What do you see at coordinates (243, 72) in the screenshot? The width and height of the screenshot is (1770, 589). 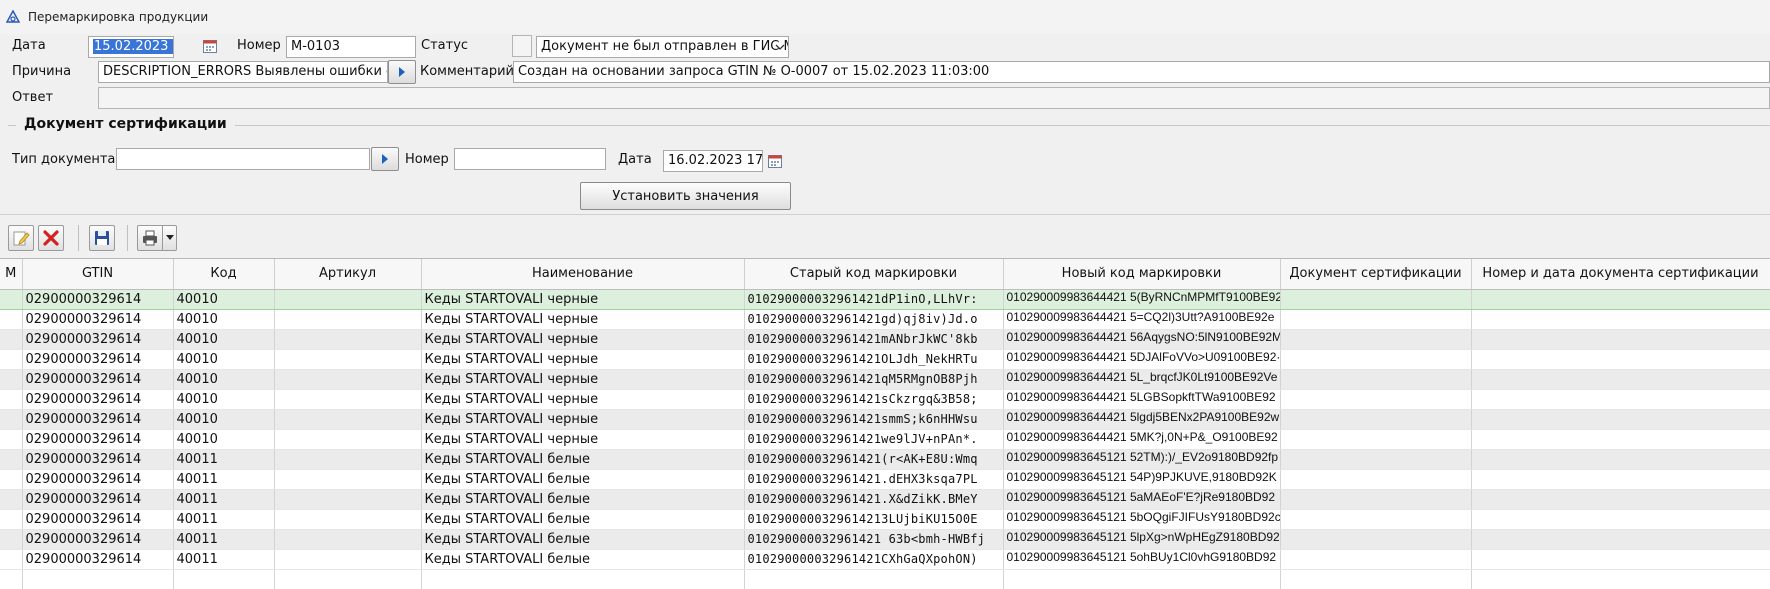 I see `reason-field: DESCRIPTION_ERRORS Выявлены ошибки оп` at bounding box center [243, 72].